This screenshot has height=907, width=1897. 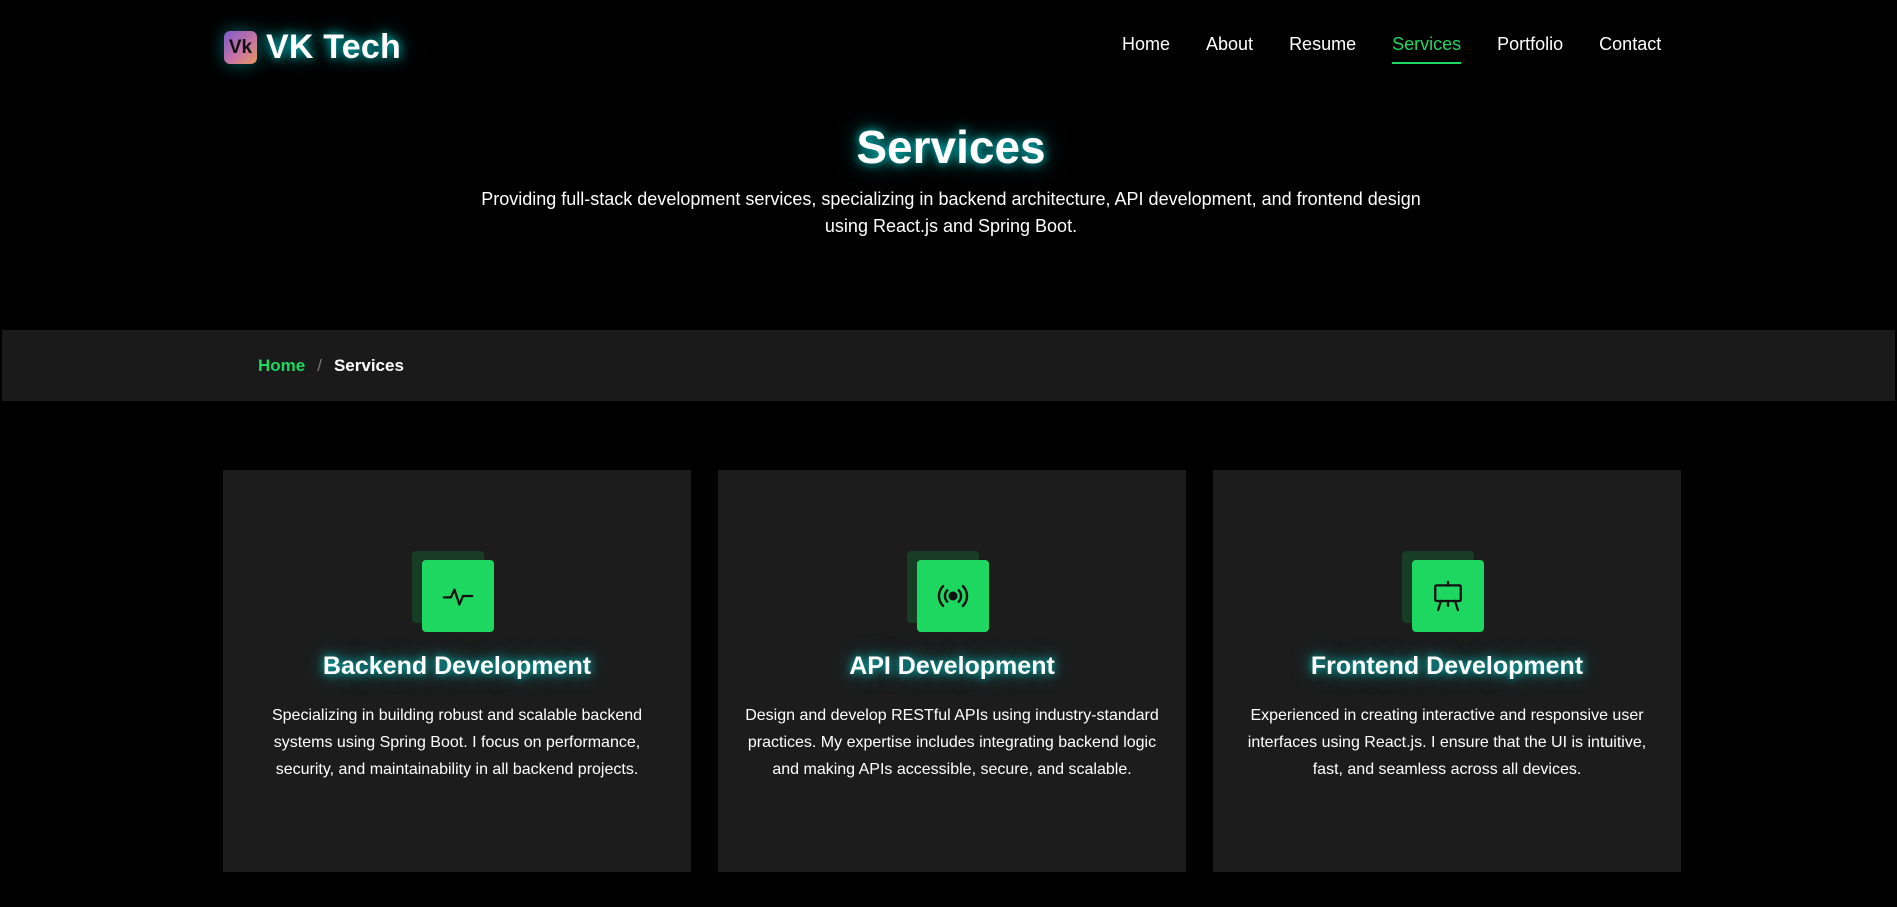 What do you see at coordinates (1229, 48) in the screenshot?
I see `nav-item-about: About` at bounding box center [1229, 48].